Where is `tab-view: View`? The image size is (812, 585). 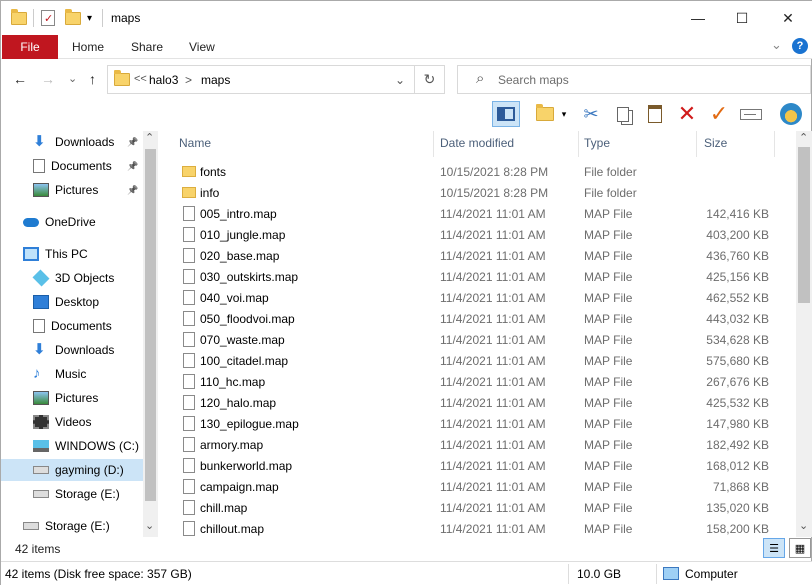
tab-view: View is located at coordinates (202, 47).